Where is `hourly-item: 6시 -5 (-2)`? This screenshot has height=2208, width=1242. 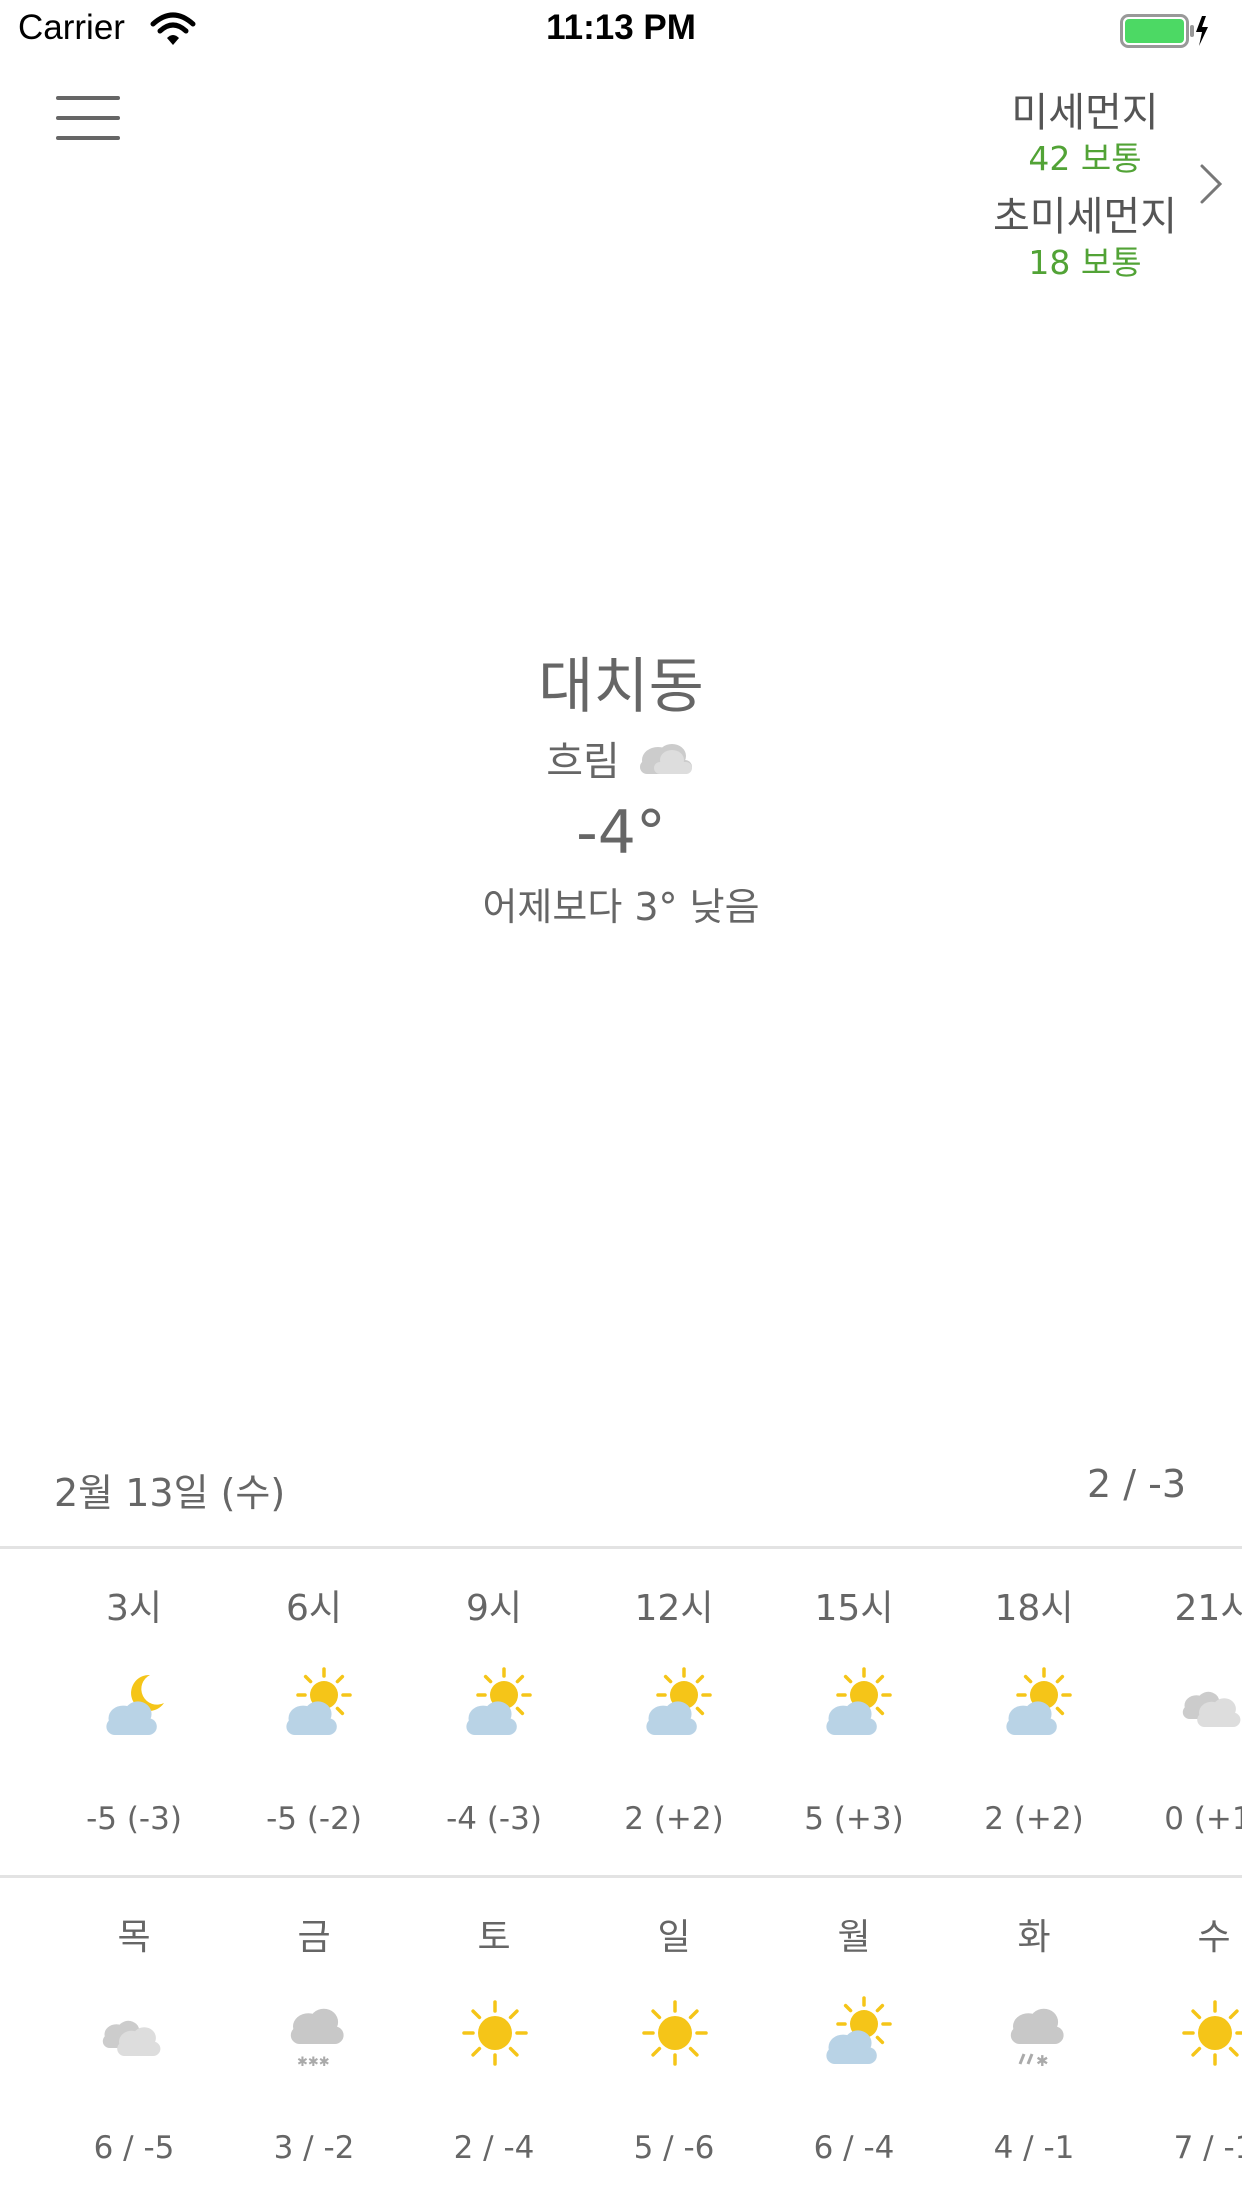
hourly-item: 6시 -5 (-2) is located at coordinates (314, 1712).